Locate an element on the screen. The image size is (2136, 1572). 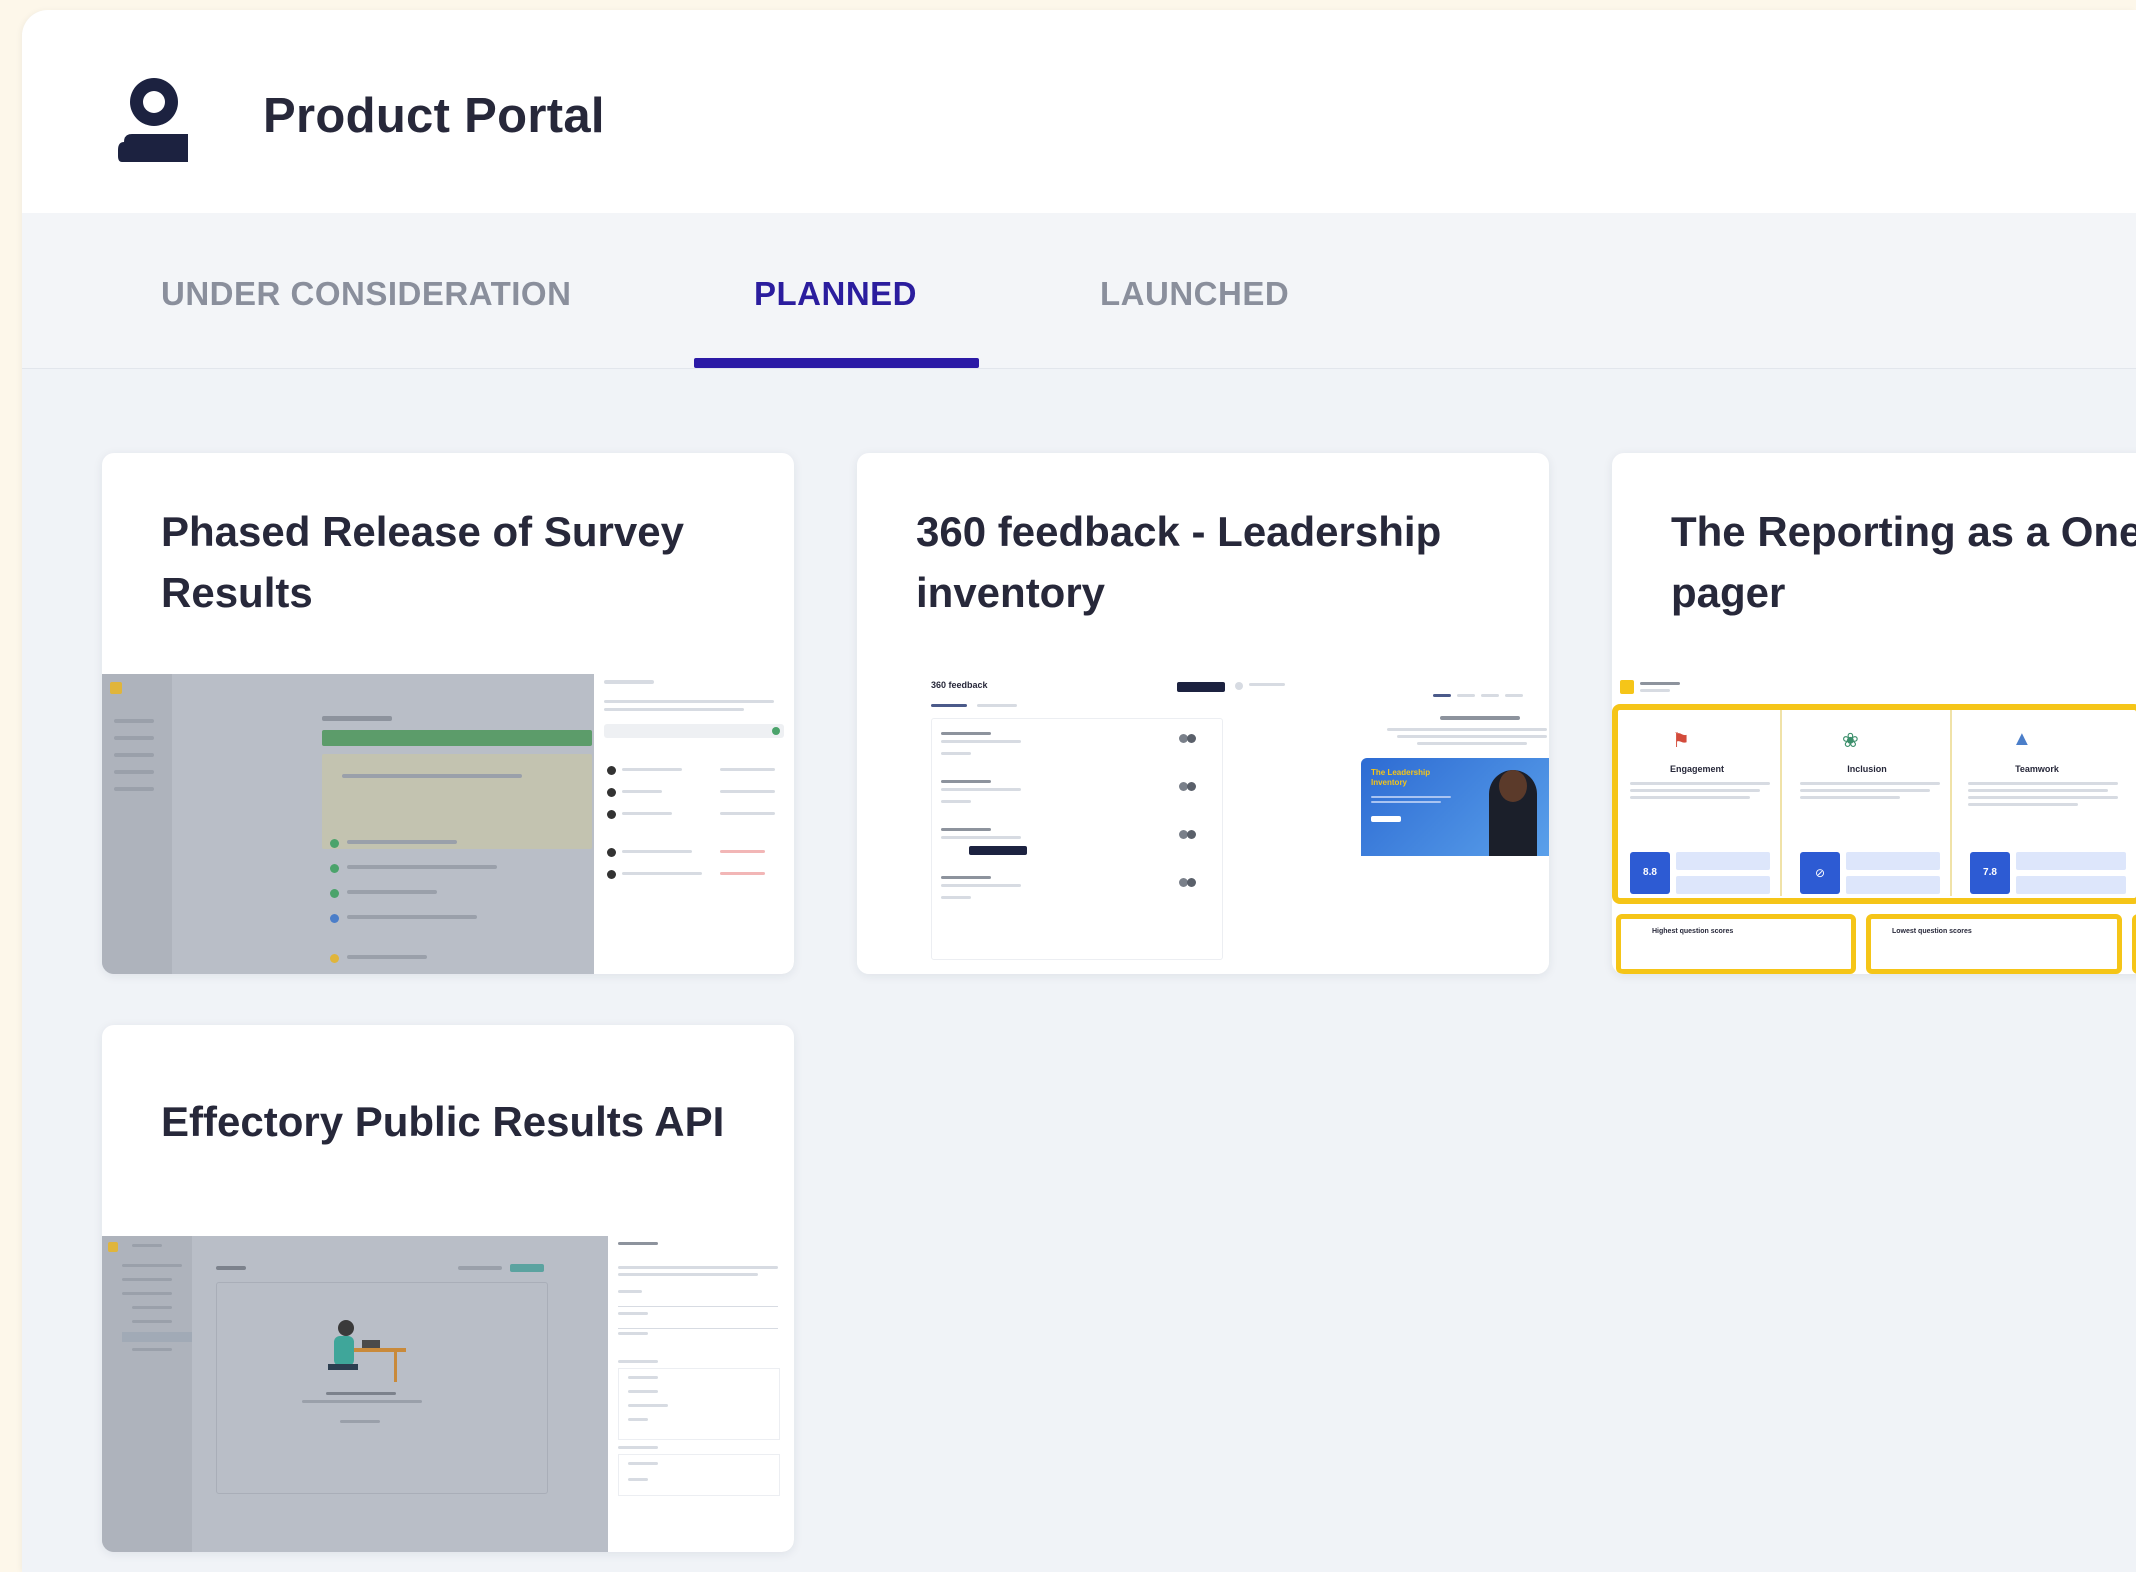
active-tab-indicator is located at coordinates (836, 363).